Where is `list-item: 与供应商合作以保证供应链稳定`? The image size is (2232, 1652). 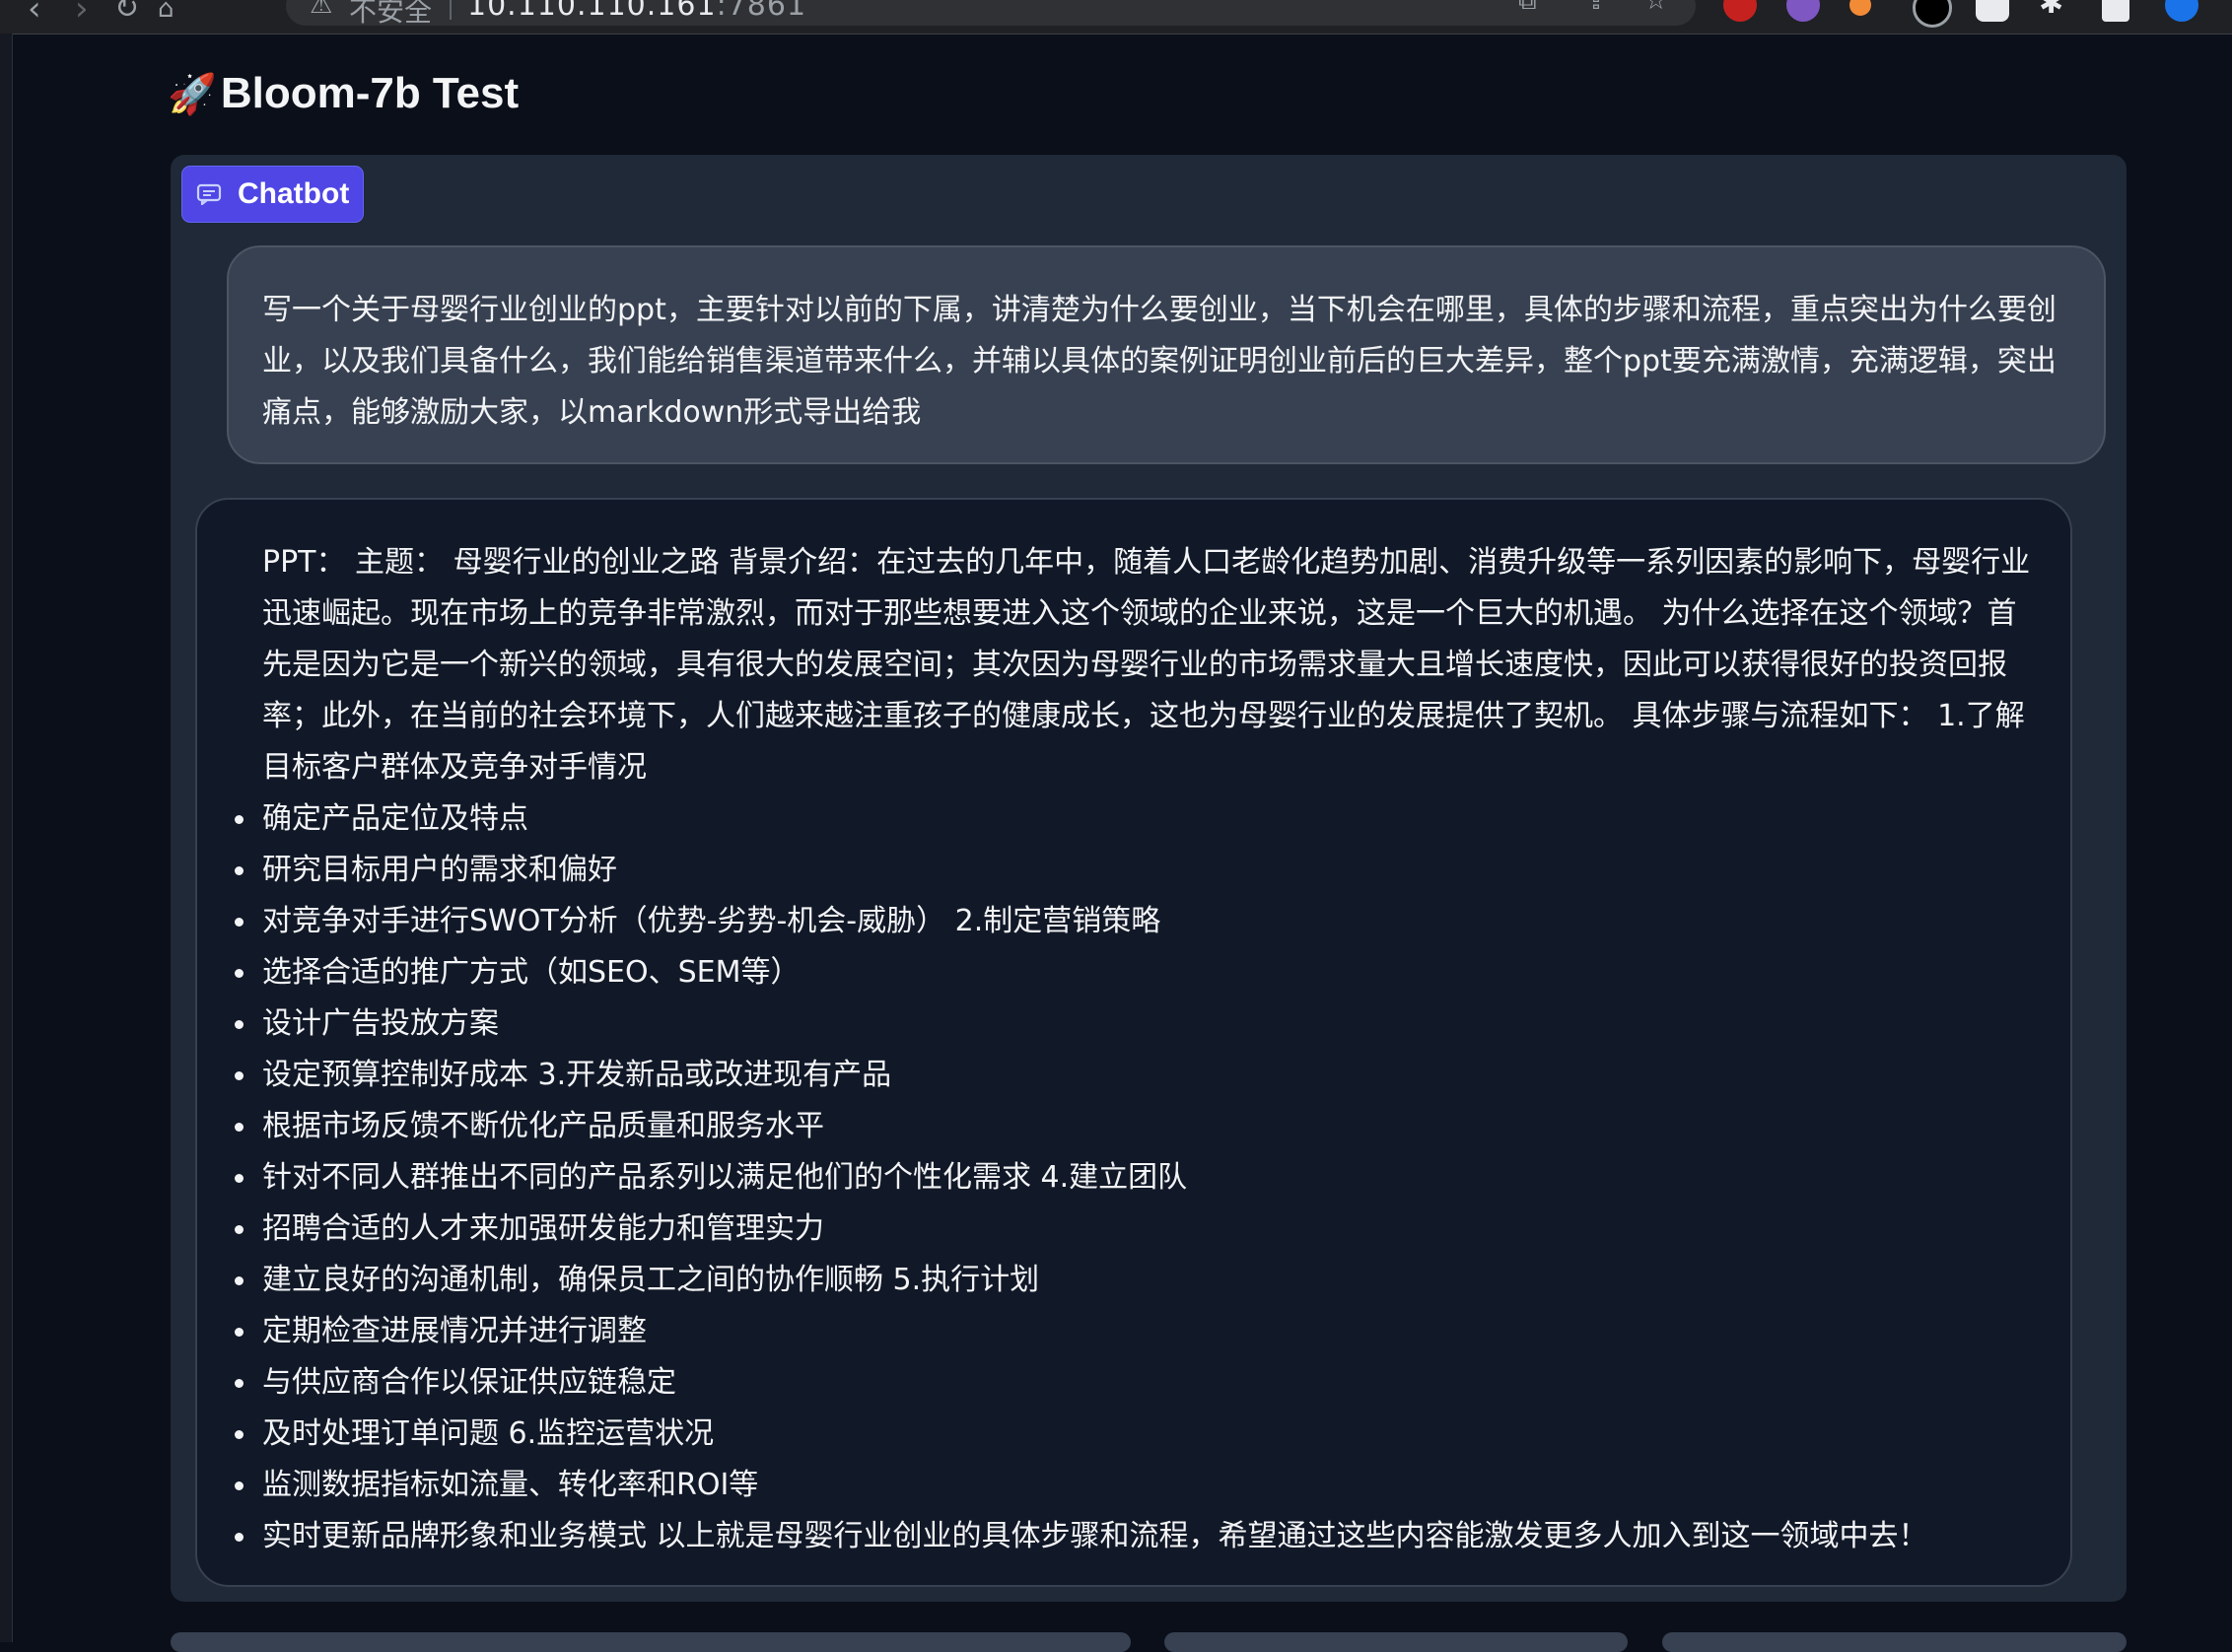 list-item: 与供应商合作以保证供应链稳定 is located at coordinates (1138, 1383).